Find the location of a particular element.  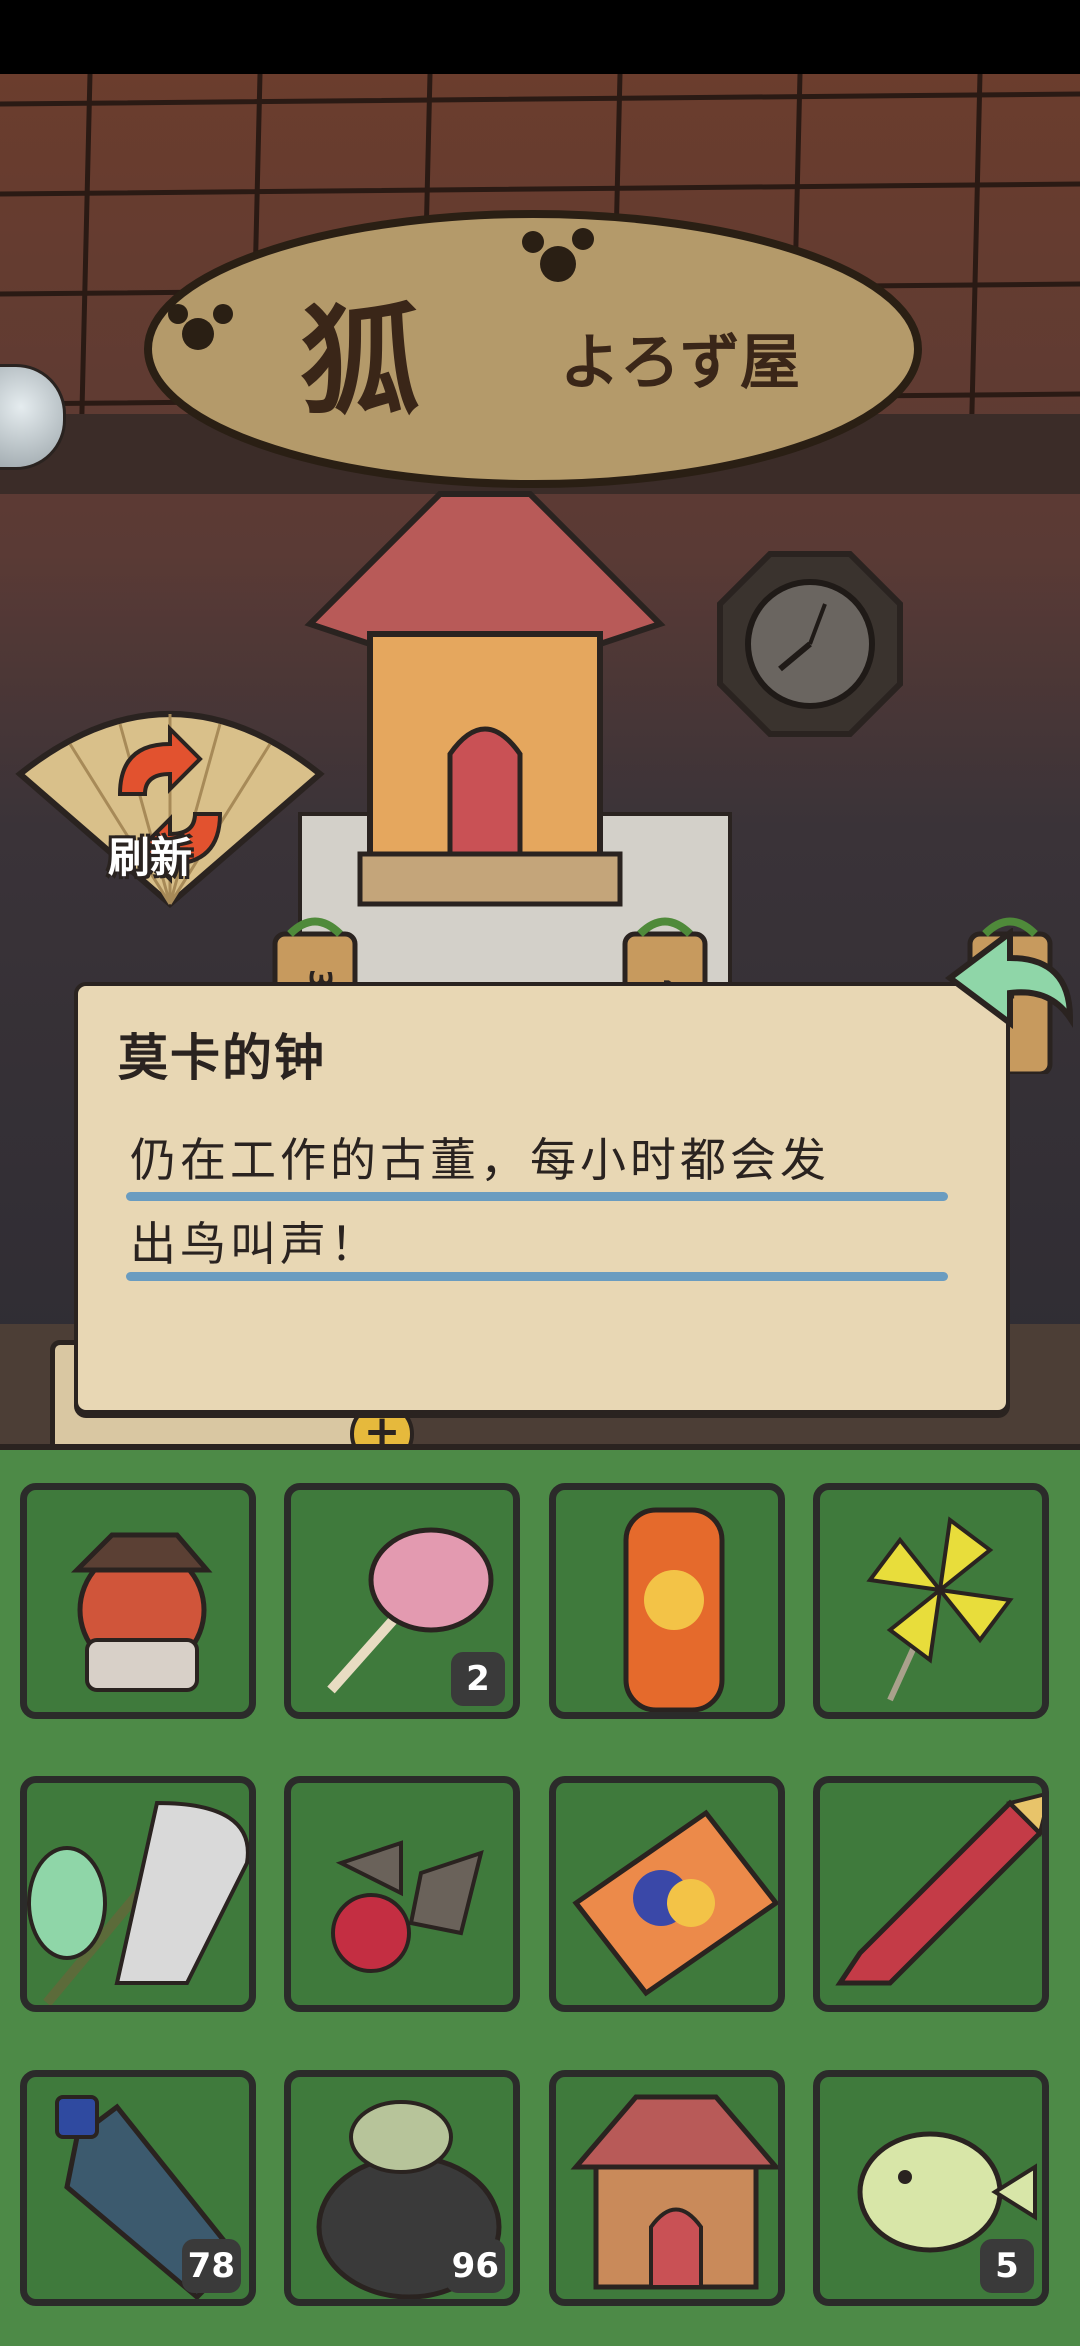

item-name: 莫卡的钟 is located at coordinates (222, 1058).